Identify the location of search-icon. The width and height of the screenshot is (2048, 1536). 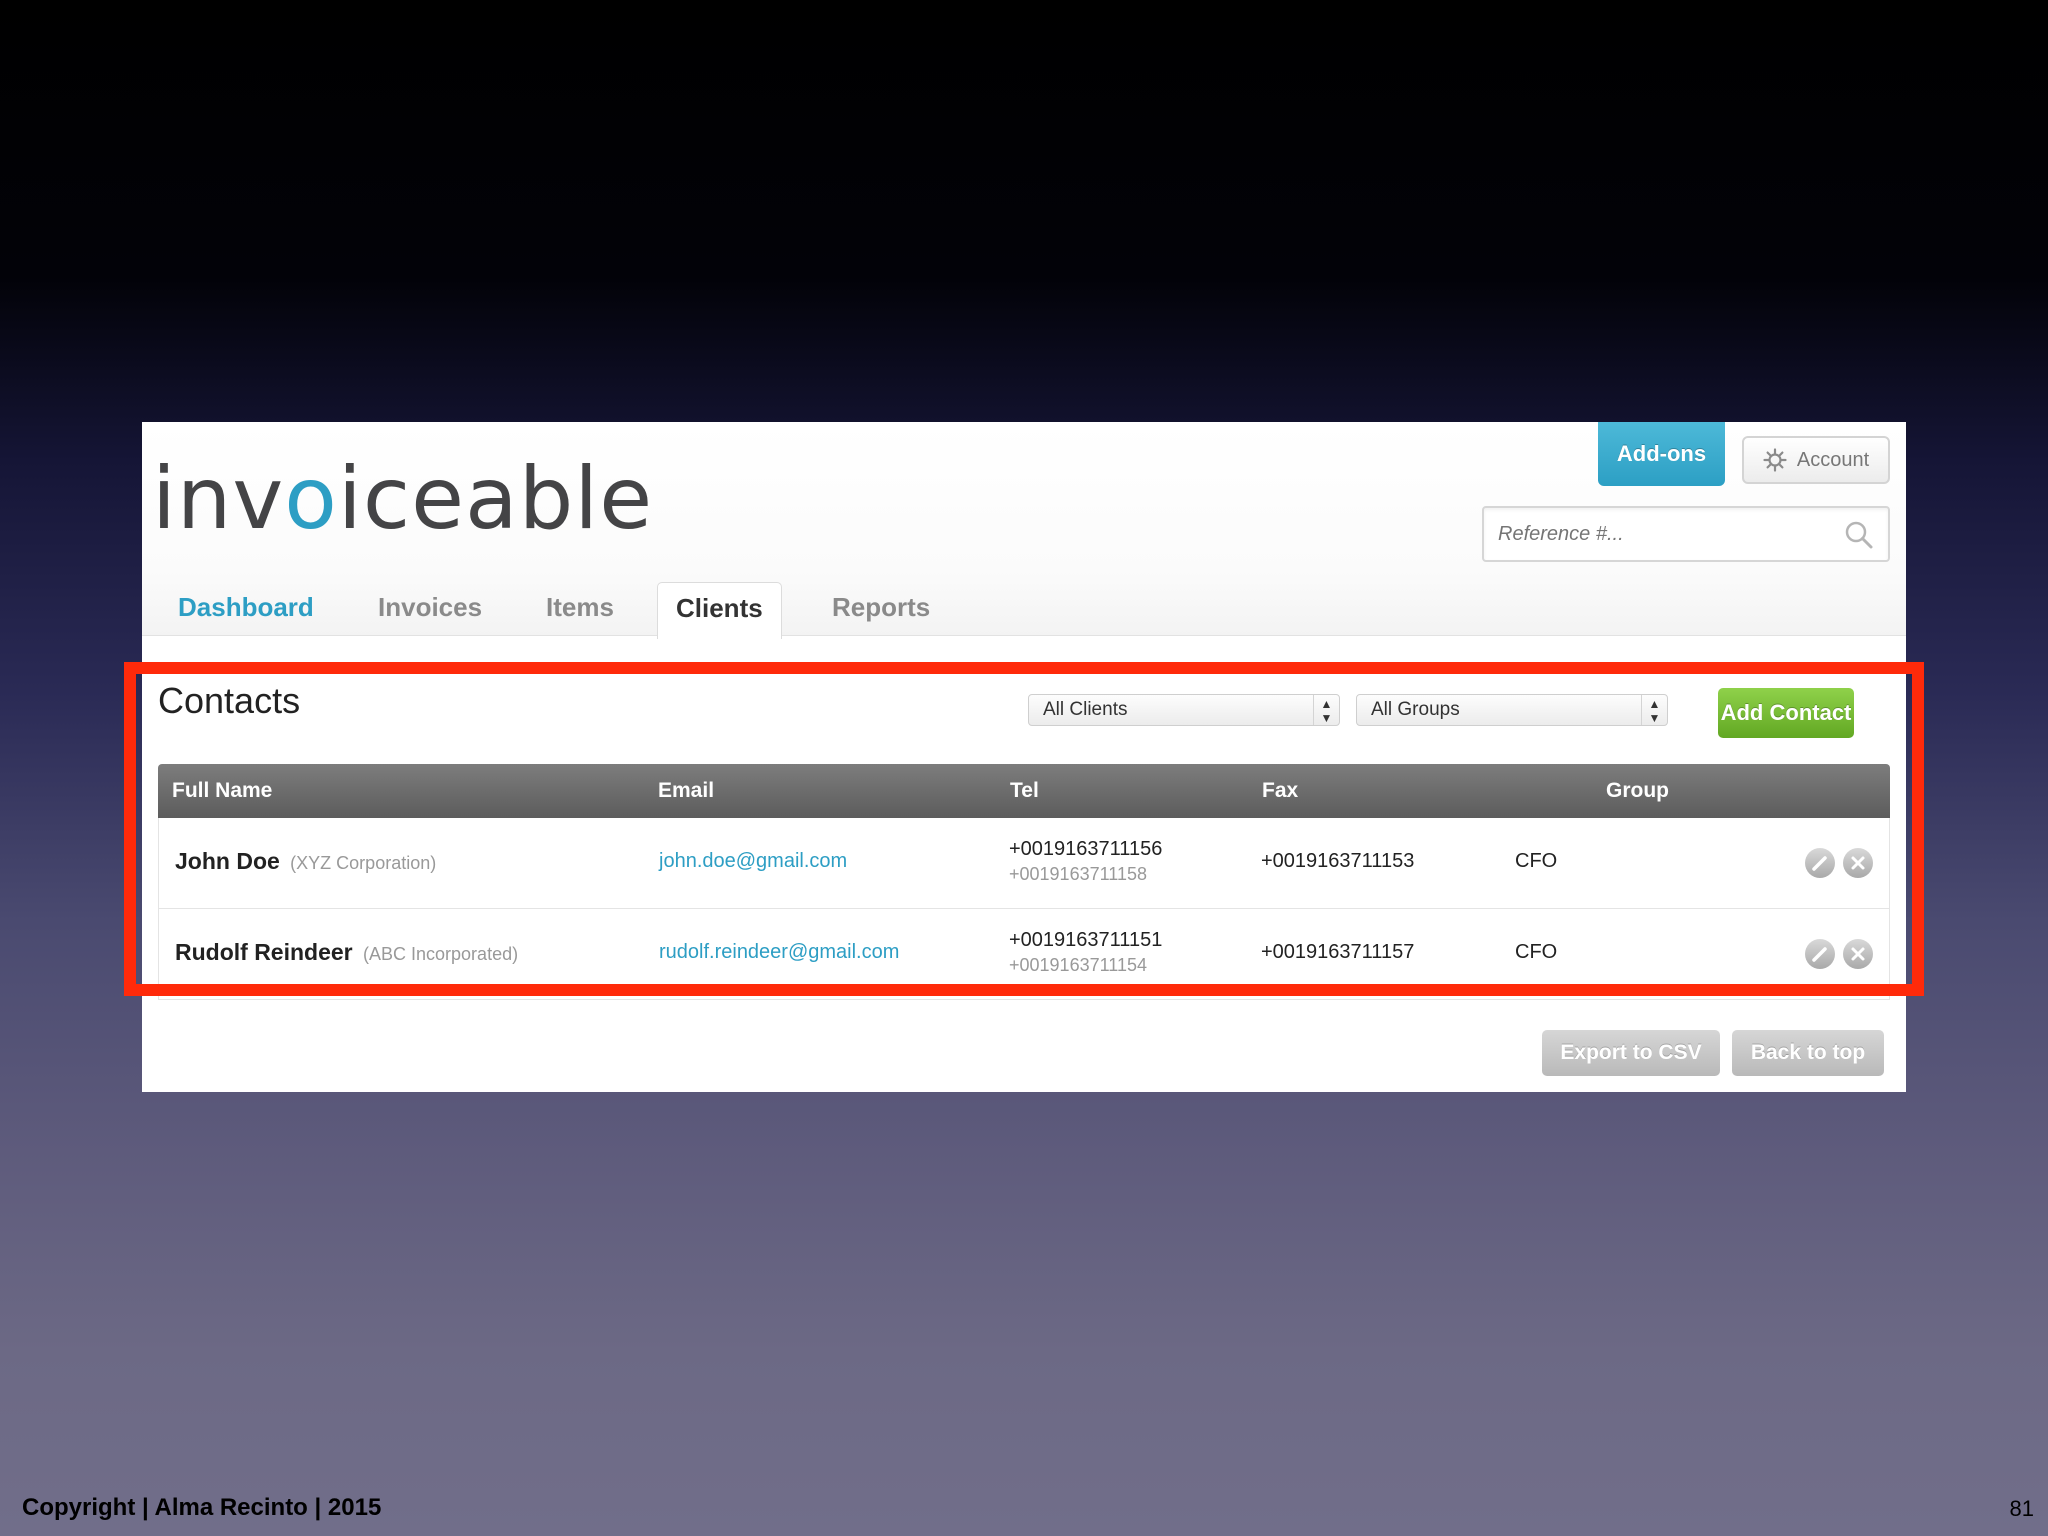
(1859, 535).